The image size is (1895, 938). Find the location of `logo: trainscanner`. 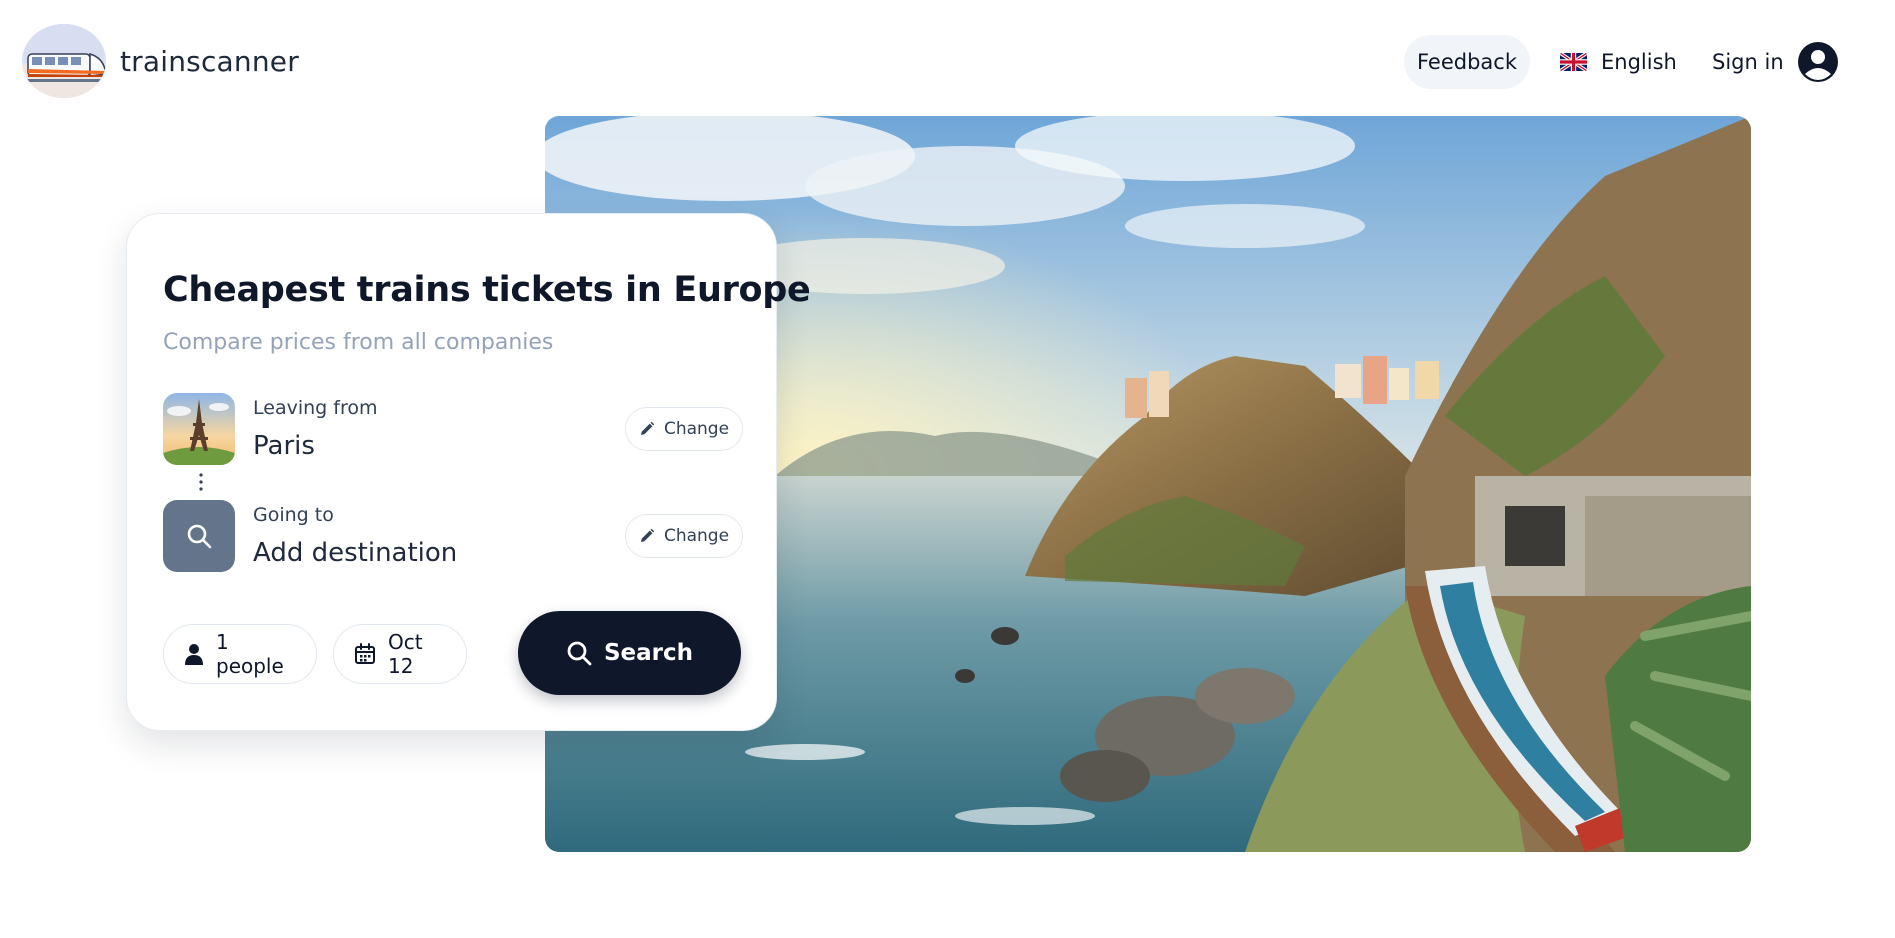

logo: trainscanner is located at coordinates (160, 61).